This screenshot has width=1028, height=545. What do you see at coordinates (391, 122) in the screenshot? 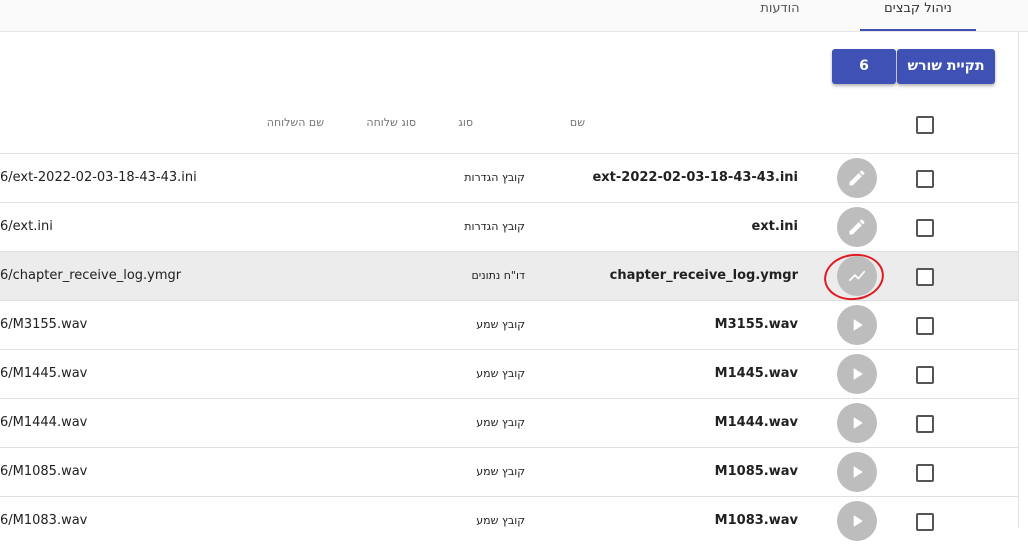
I see `header-extension-type: סוג שלוחה` at bounding box center [391, 122].